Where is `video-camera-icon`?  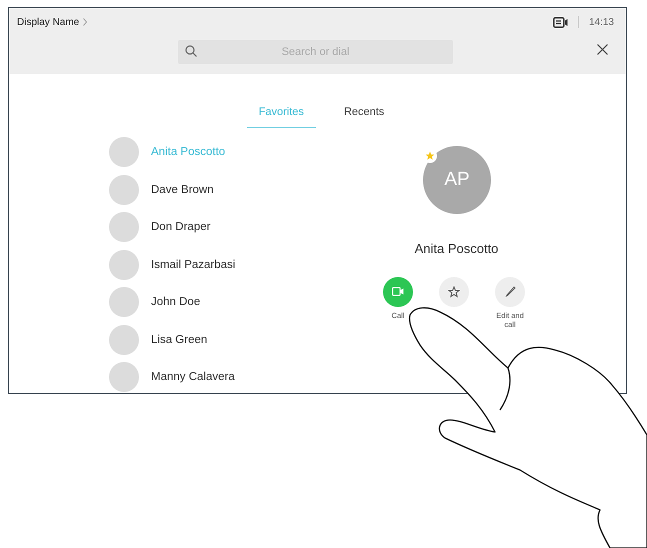
video-camera-icon is located at coordinates (398, 291).